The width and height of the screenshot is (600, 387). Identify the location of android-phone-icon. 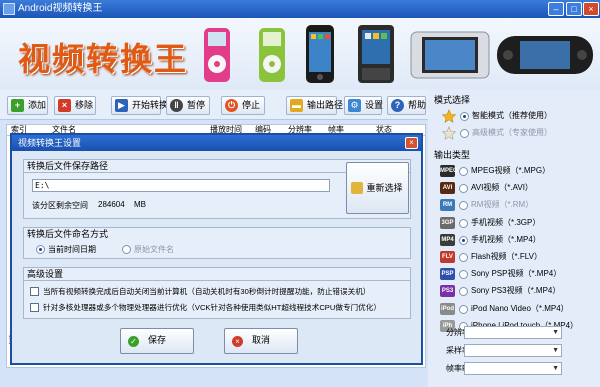
(376, 54).